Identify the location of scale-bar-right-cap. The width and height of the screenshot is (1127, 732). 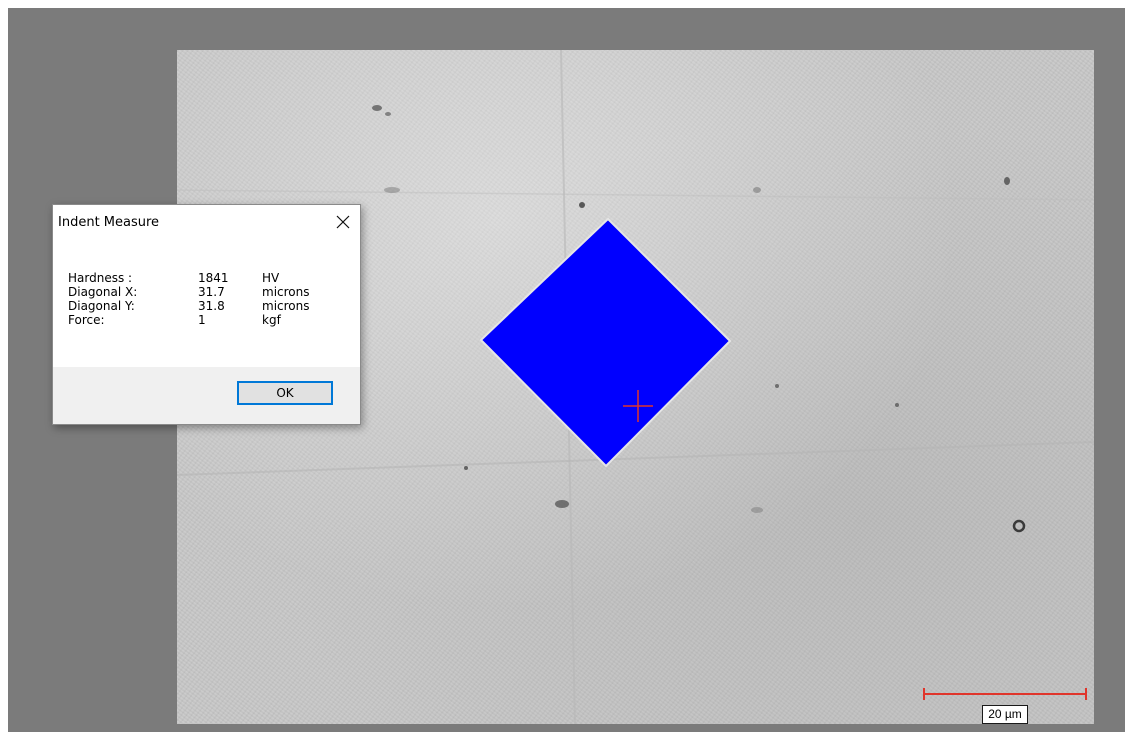
(1086, 694).